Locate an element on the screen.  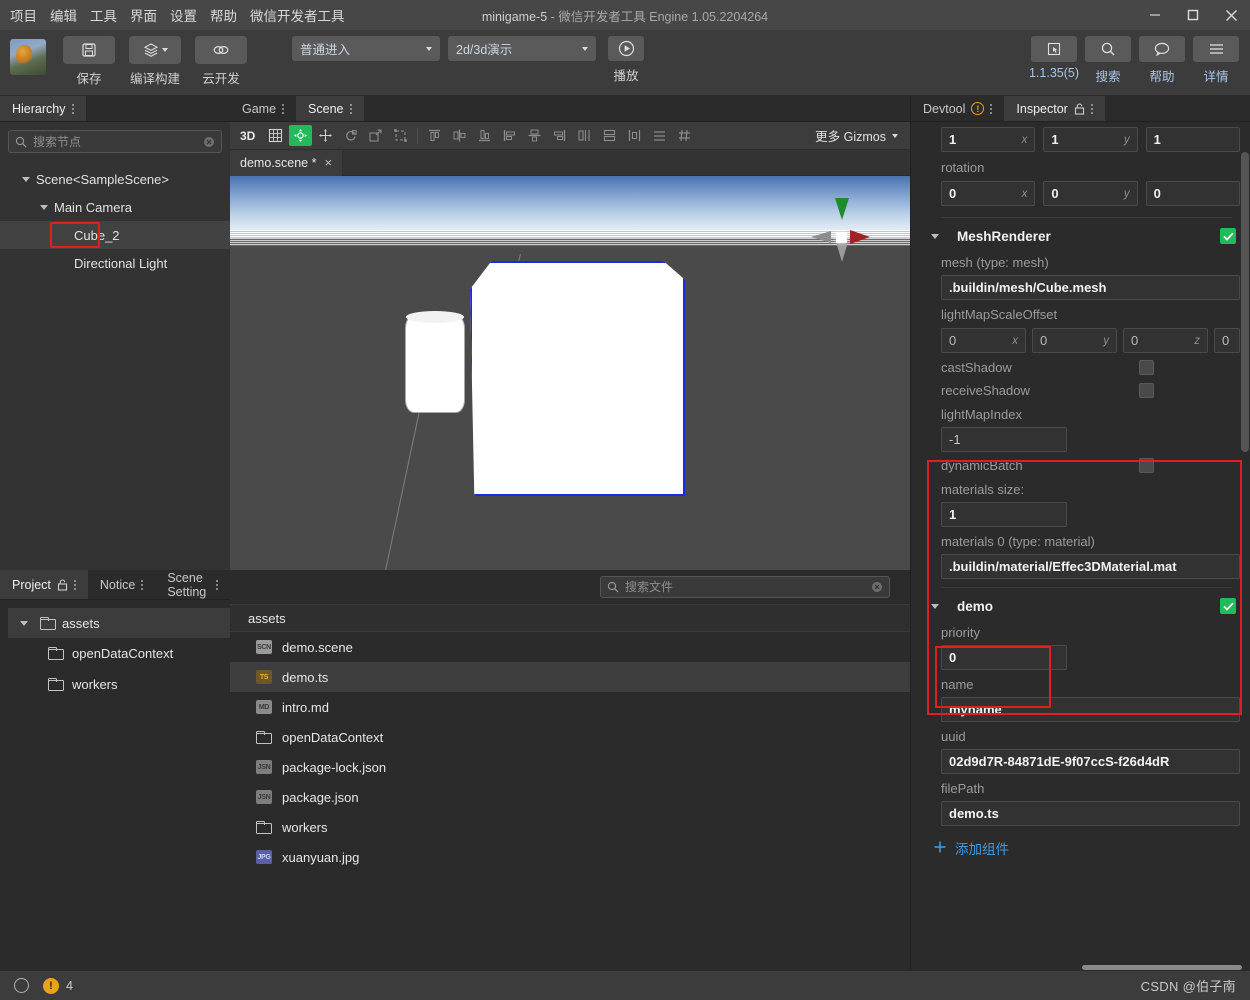
distribute-h-icon is located at coordinates (584, 135).